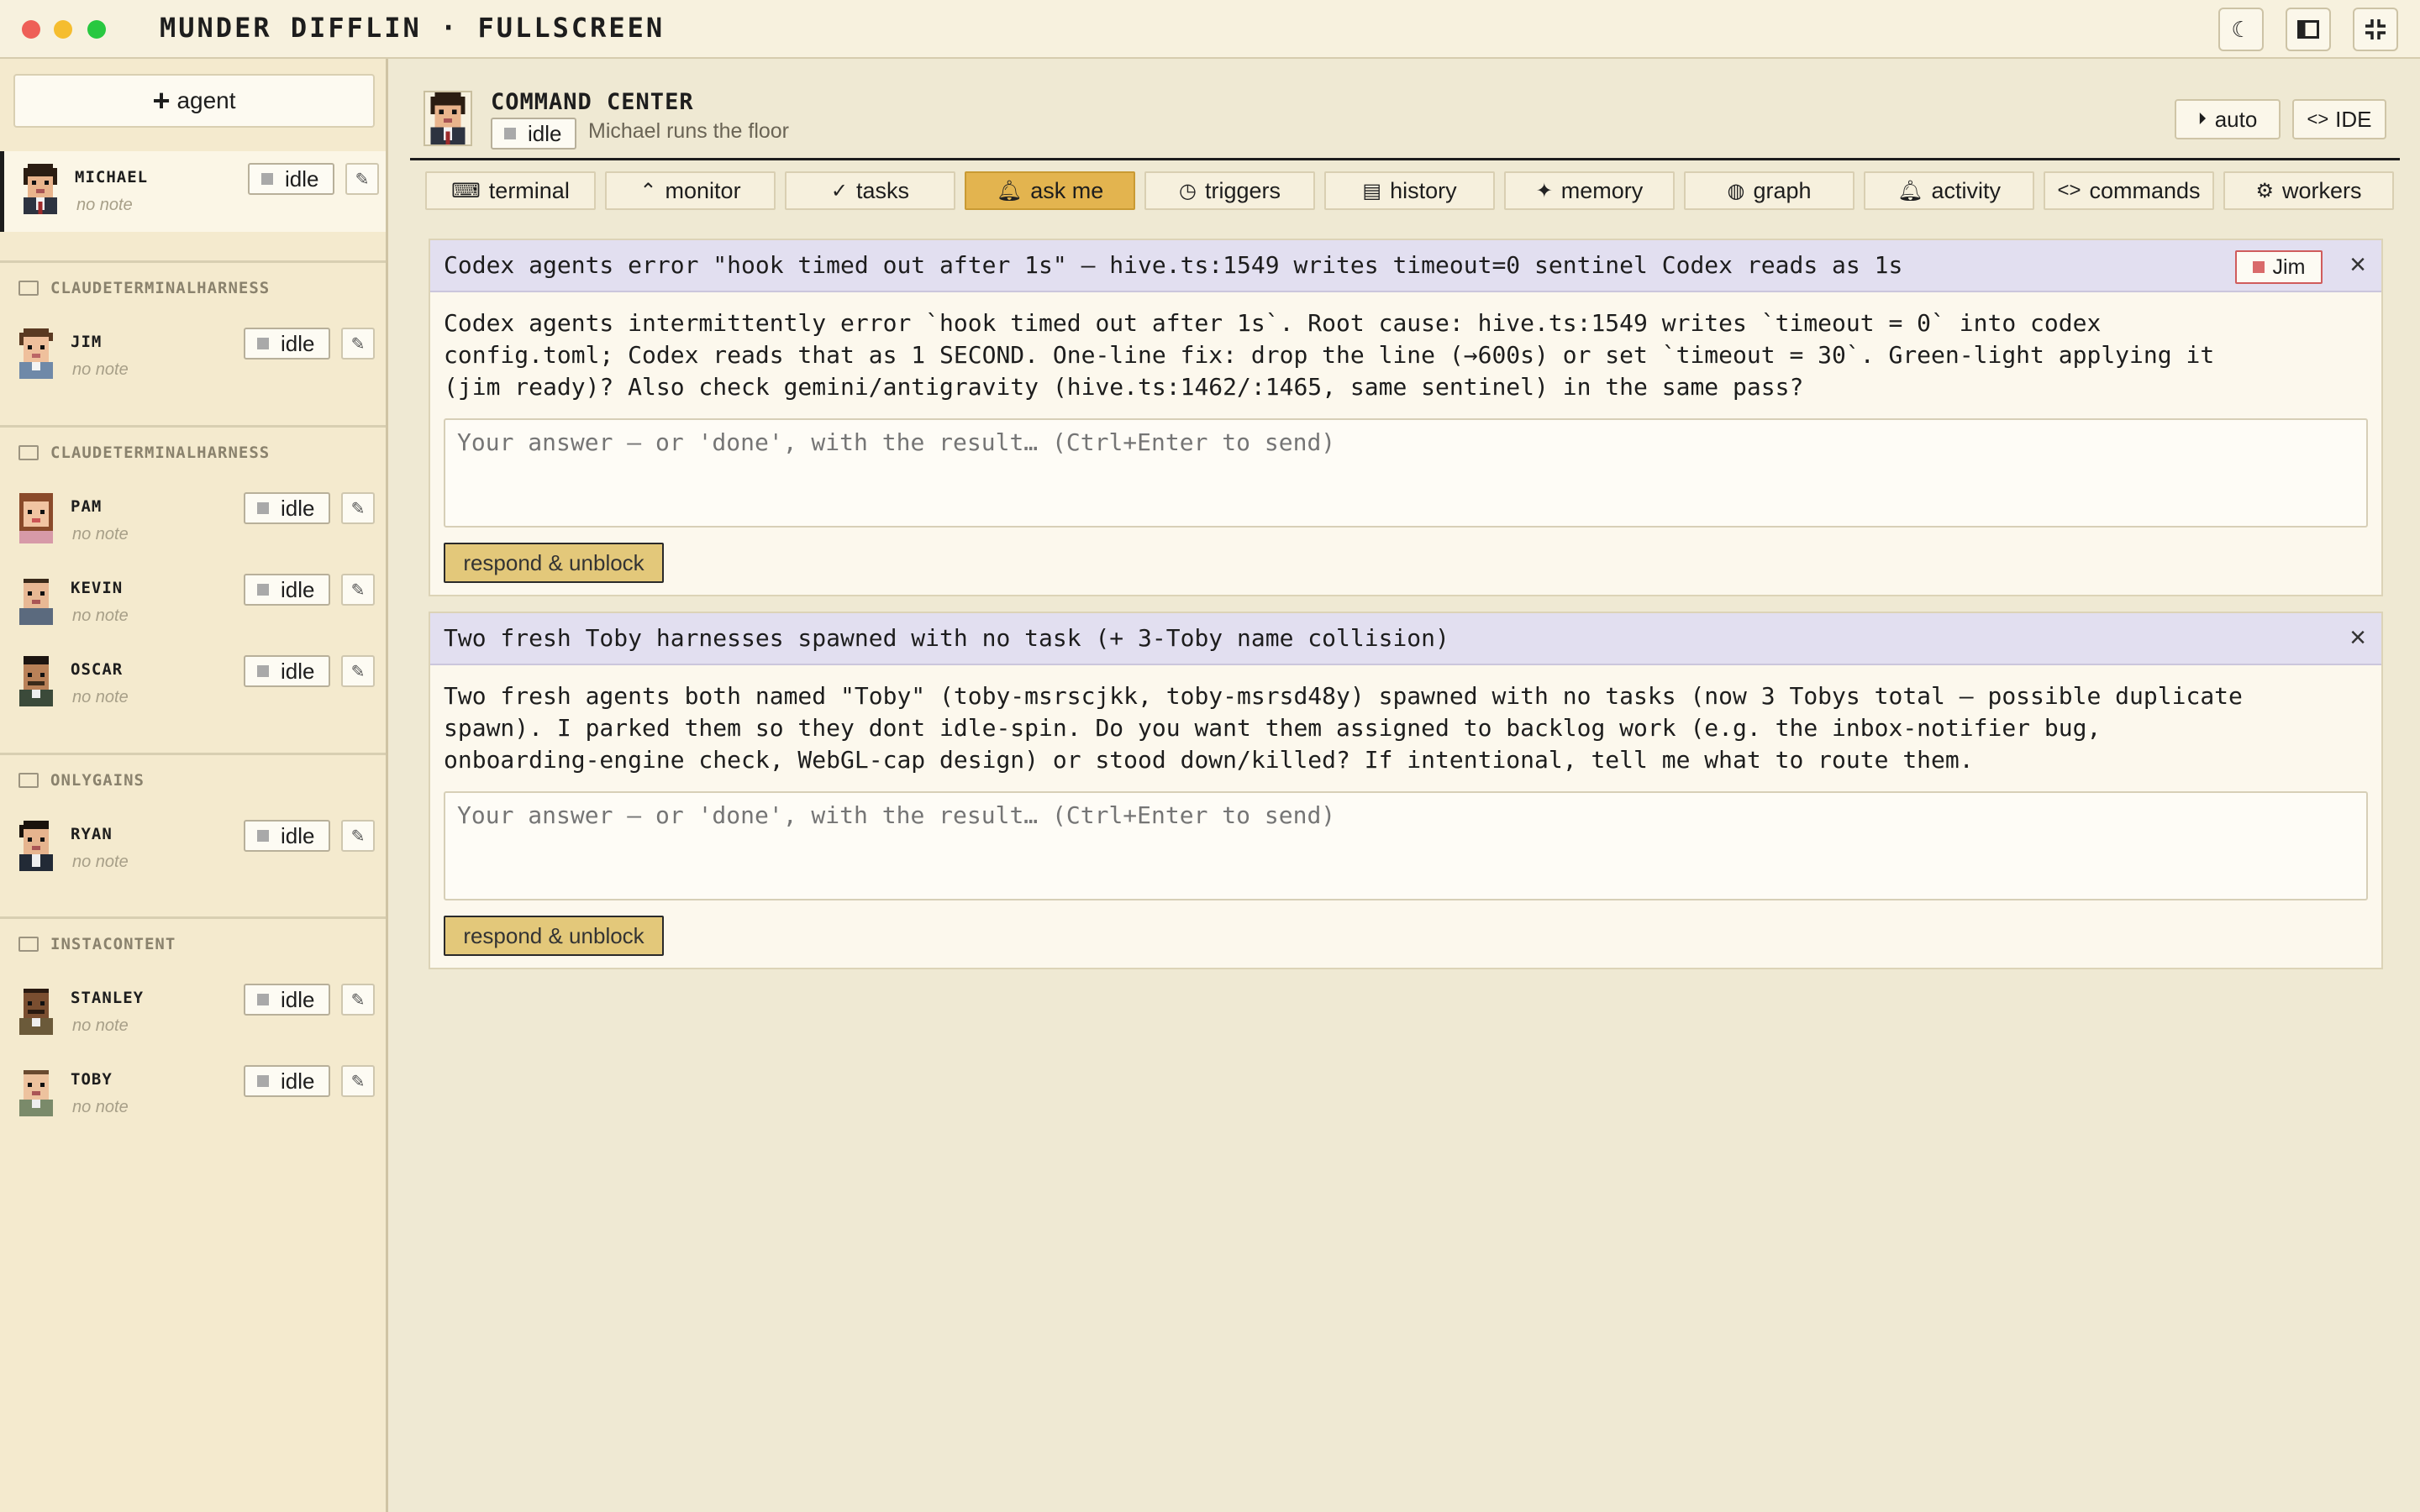 This screenshot has width=2420, height=1512. What do you see at coordinates (2279, 267) in the screenshot?
I see `agent-badge: Jim` at bounding box center [2279, 267].